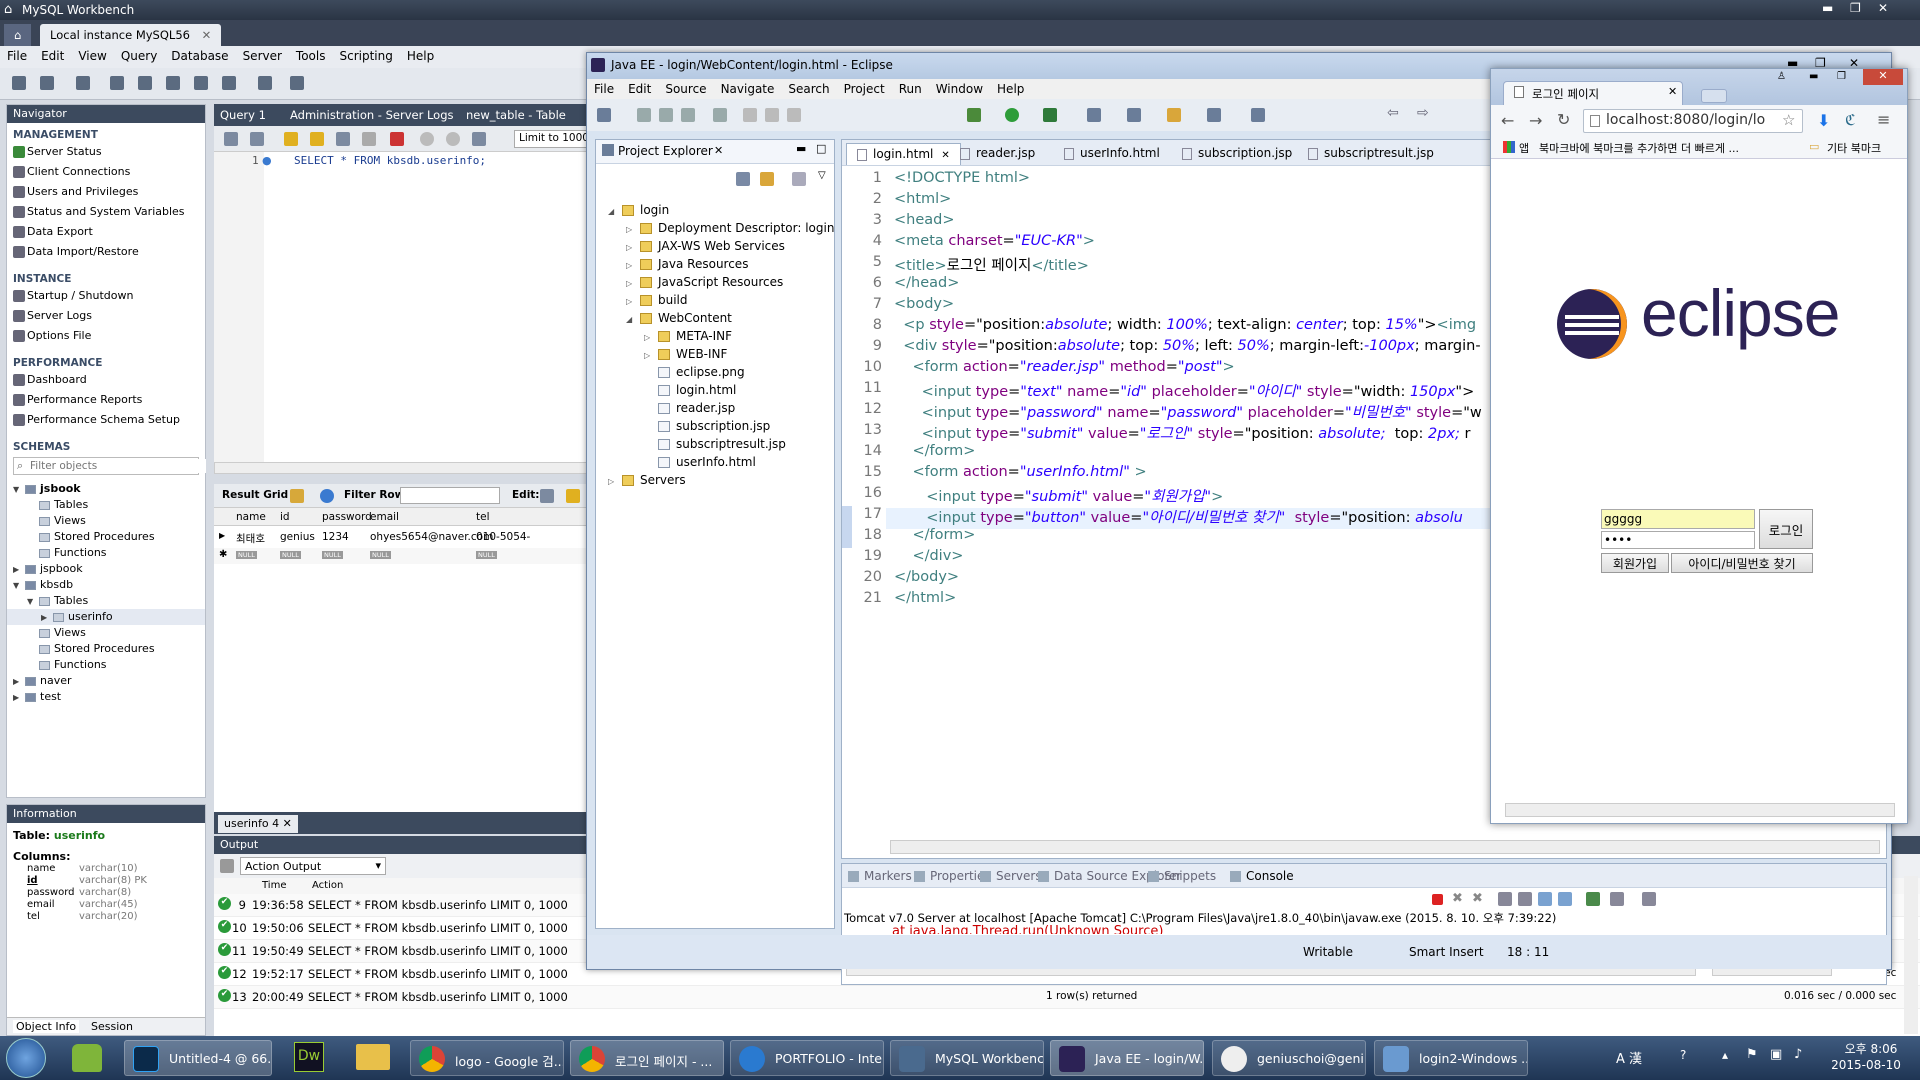  Describe the element at coordinates (864, 89) in the screenshot. I see `menu-project: Project` at that location.